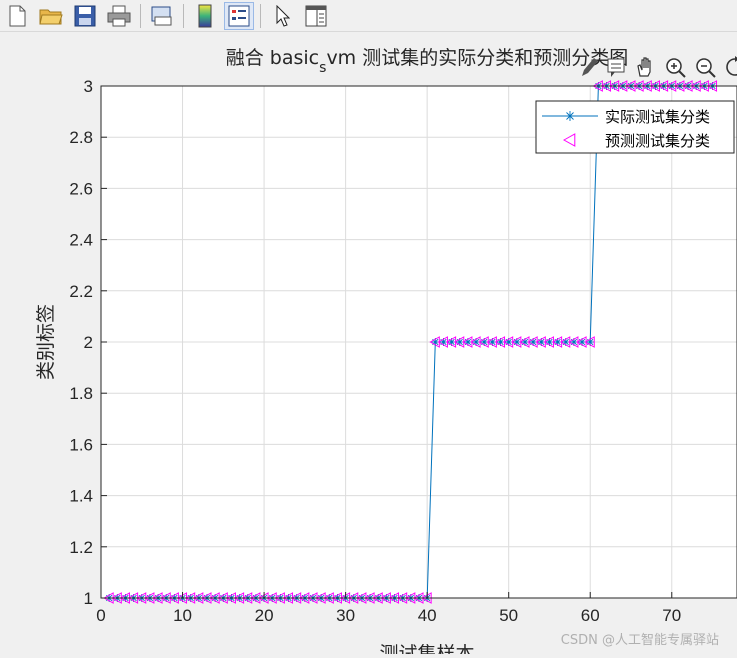  What do you see at coordinates (657, 117) in the screenshot?
I see `legend-actual-label: 实际测试集分类` at bounding box center [657, 117].